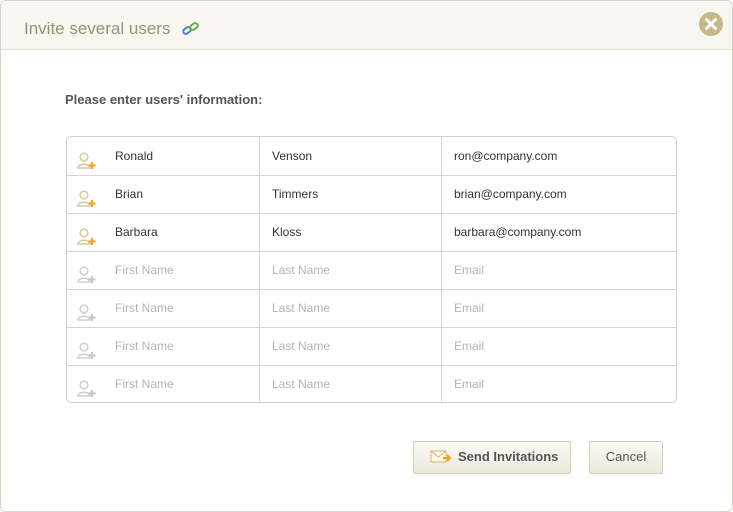 Image resolution: width=733 pixels, height=512 pixels. I want to click on user-row: Brian Timmers brian@company.com, so click(371, 194).